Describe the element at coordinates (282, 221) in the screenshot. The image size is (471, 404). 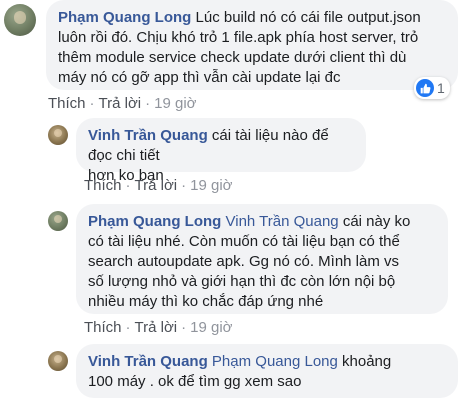
I see `comment-mention: Vinh Trần Quang` at that location.